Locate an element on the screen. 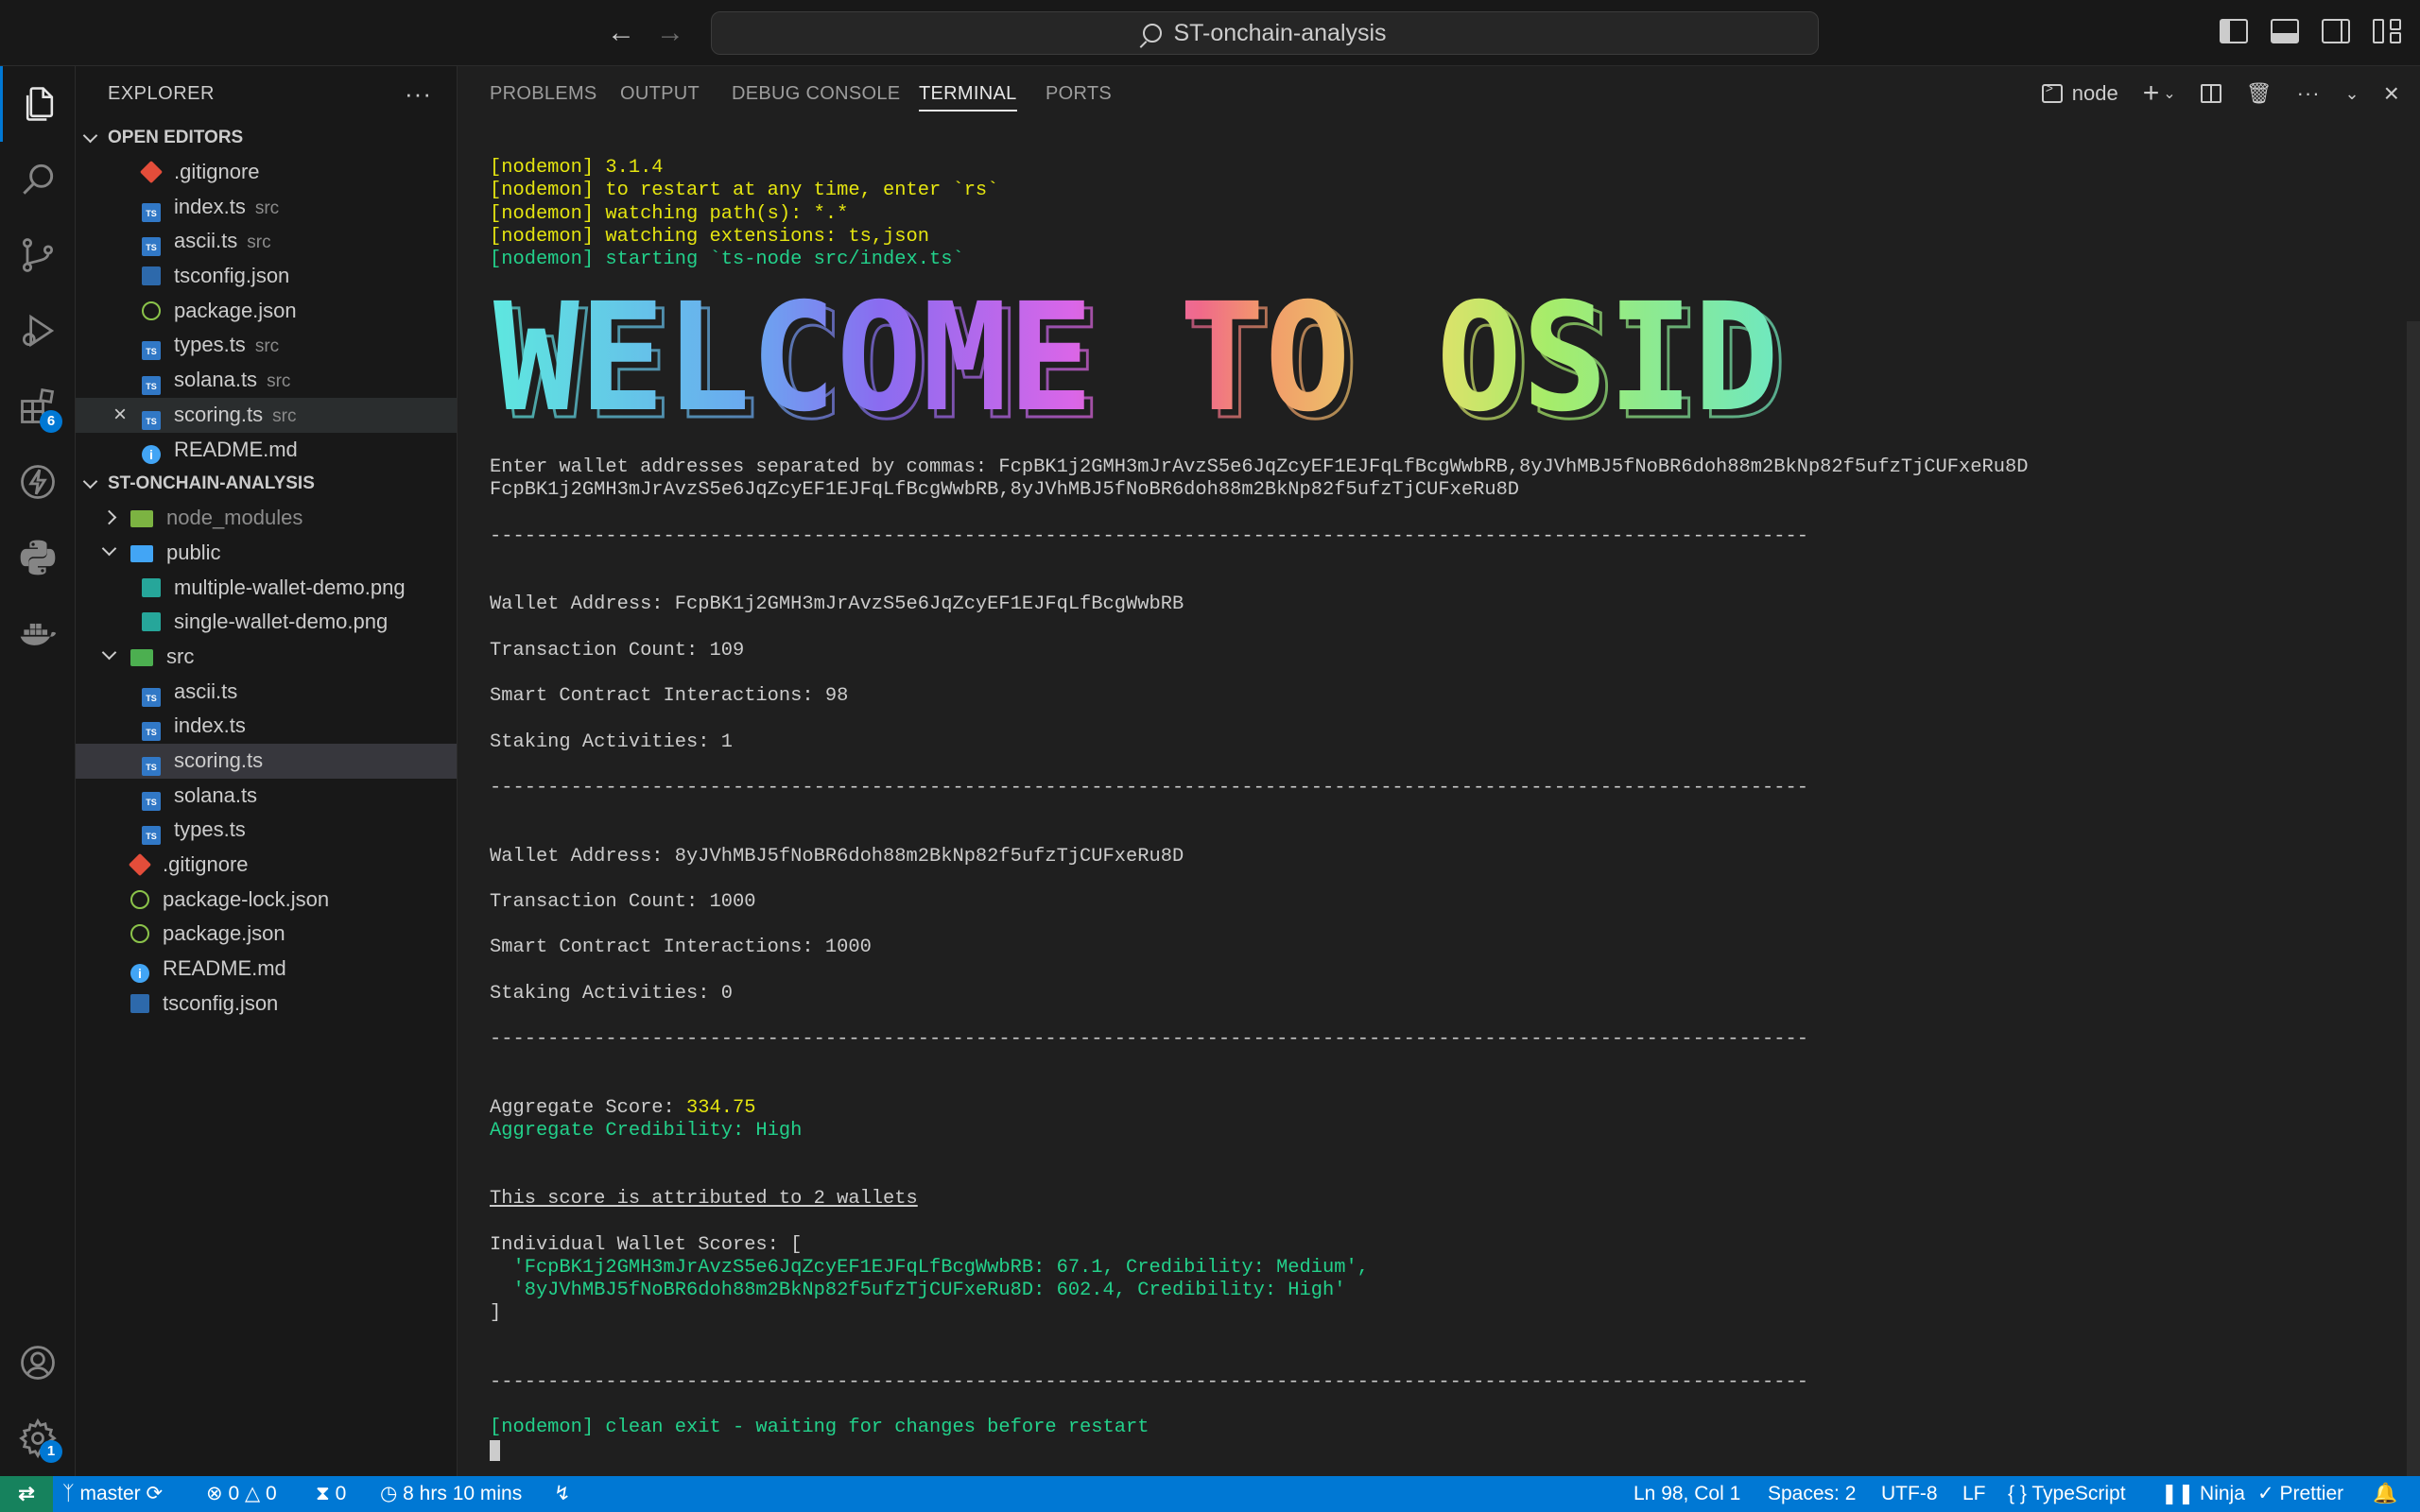  lightning-status-icon: ↯ is located at coordinates (562, 1494).